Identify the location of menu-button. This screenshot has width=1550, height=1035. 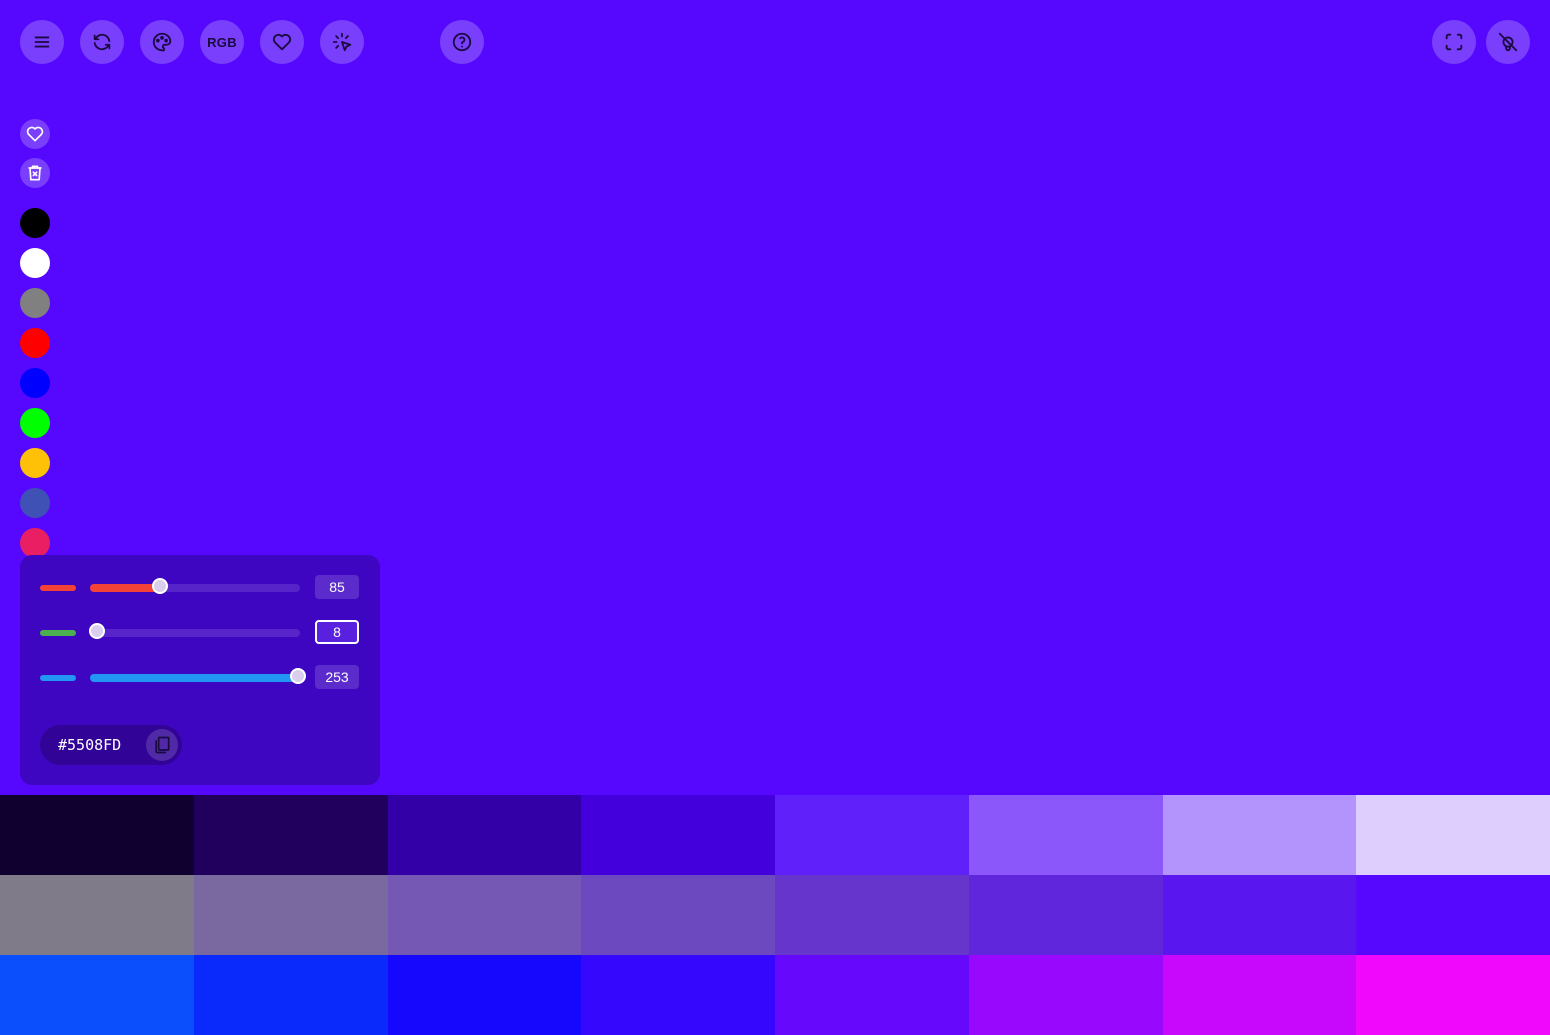
(42, 42).